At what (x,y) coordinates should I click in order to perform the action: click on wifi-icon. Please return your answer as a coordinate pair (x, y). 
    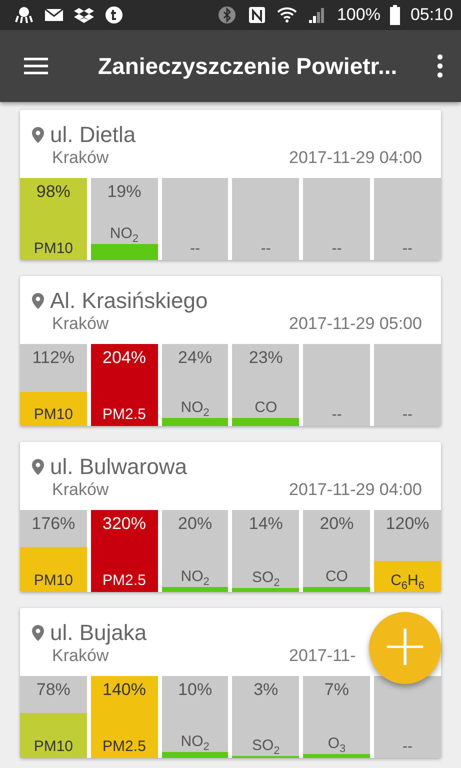
    Looking at the image, I should click on (286, 15).